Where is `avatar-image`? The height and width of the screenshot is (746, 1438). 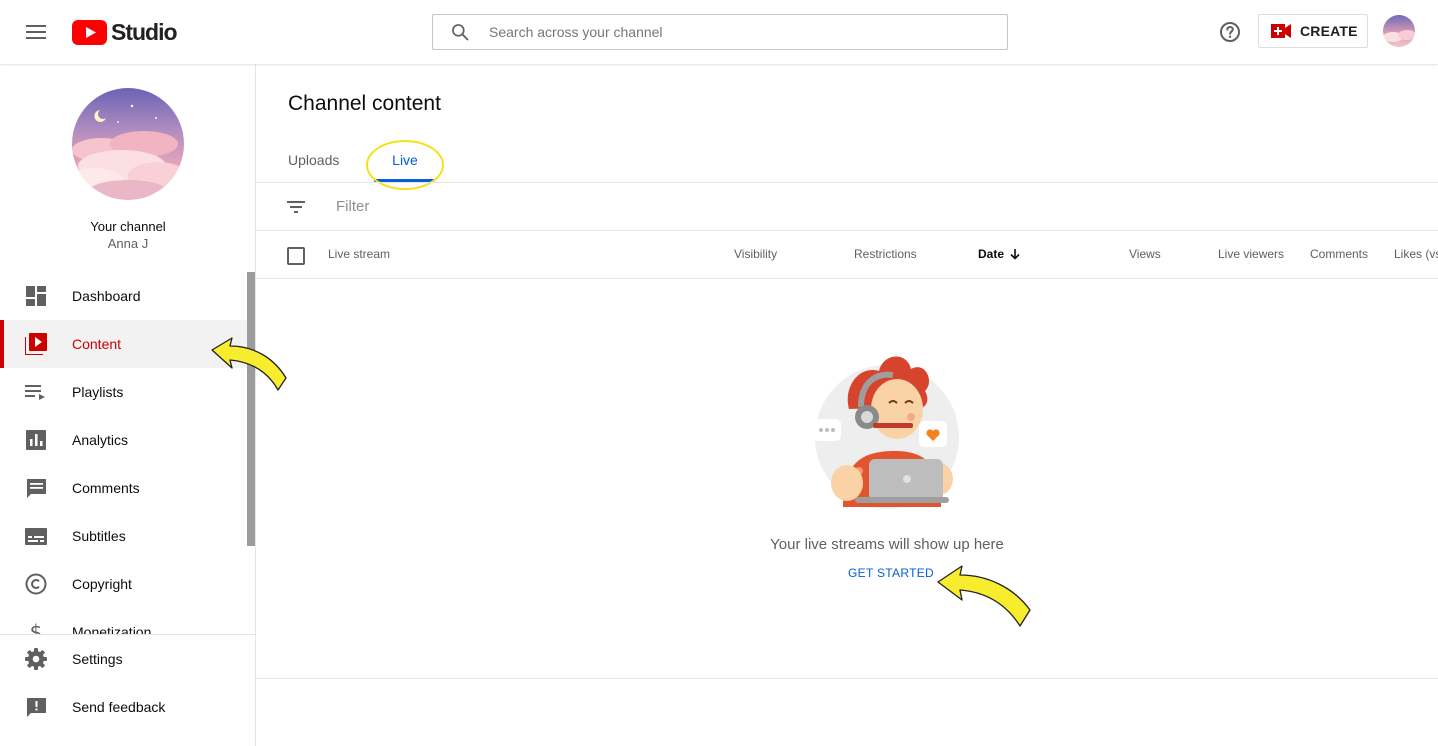
avatar-image is located at coordinates (1399, 31).